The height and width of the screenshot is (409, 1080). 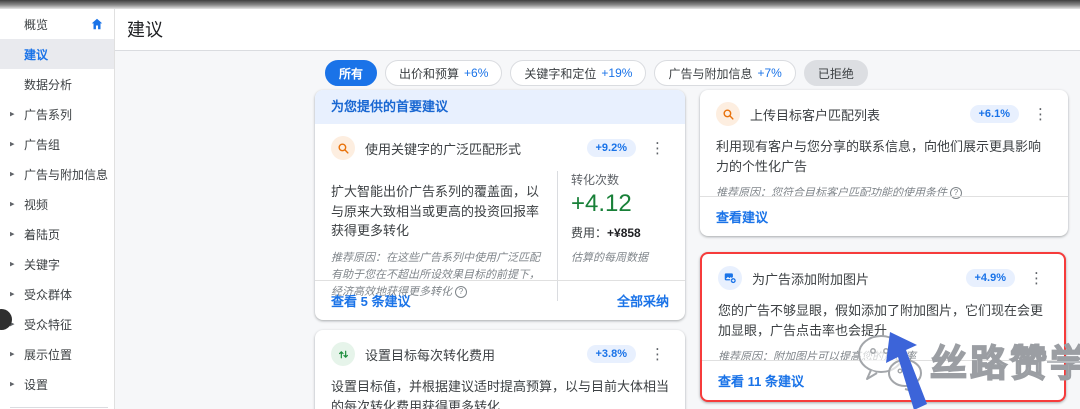 I want to click on sidebar-item-label: 数据分析, so click(x=48, y=84).